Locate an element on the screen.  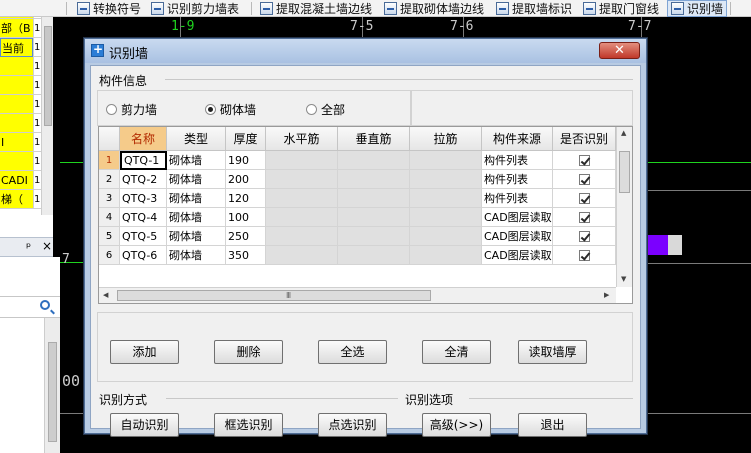
table-row: 5 QTQ-5 砌体墙 250 CAD图层读取 is located at coordinates (357, 236).